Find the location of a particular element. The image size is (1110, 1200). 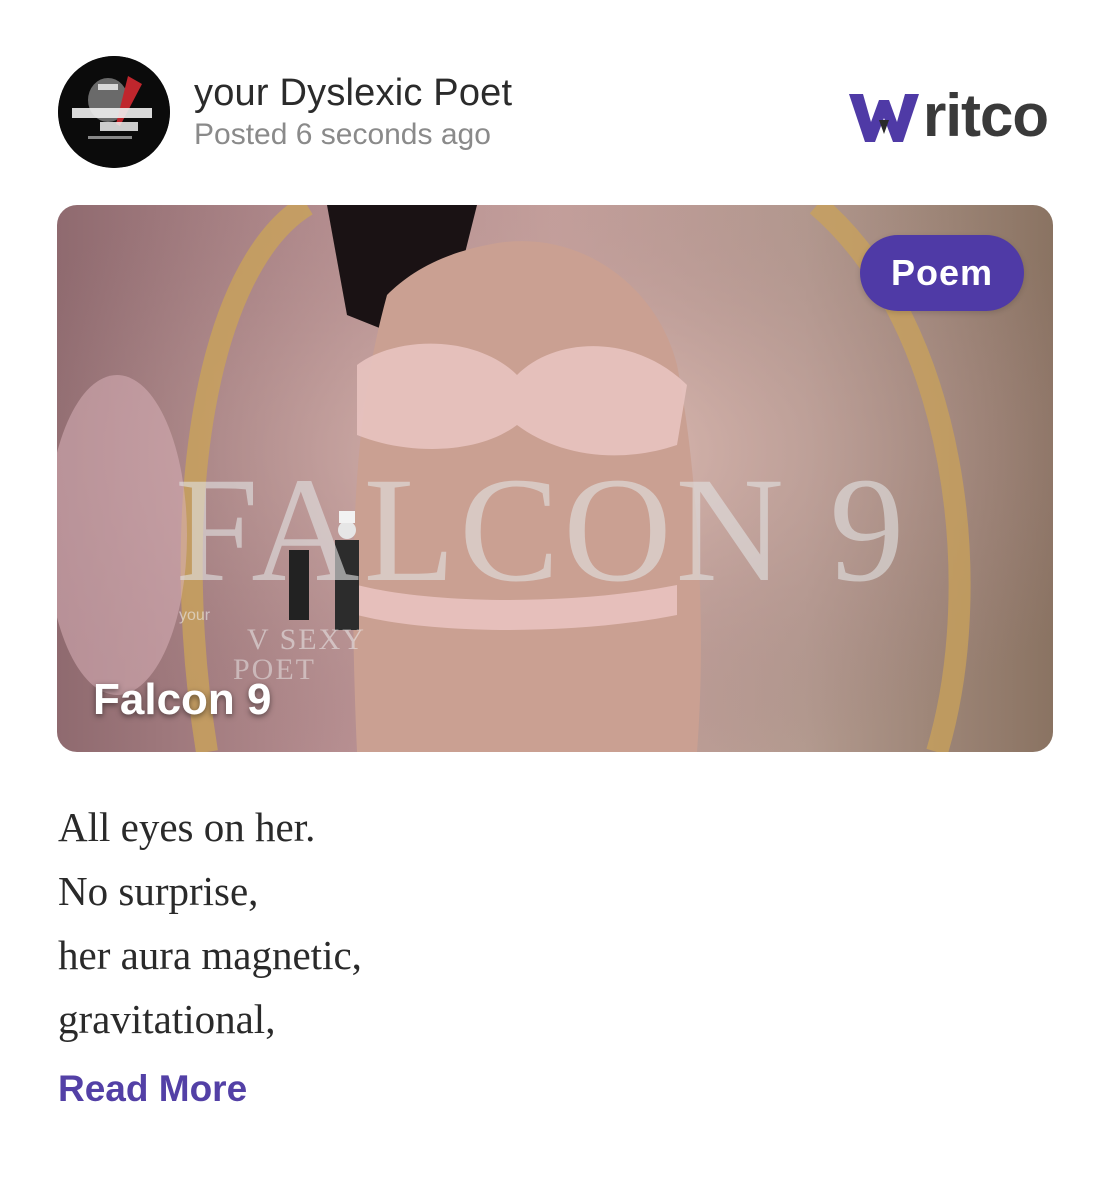

author-avatar is located at coordinates (114, 112).